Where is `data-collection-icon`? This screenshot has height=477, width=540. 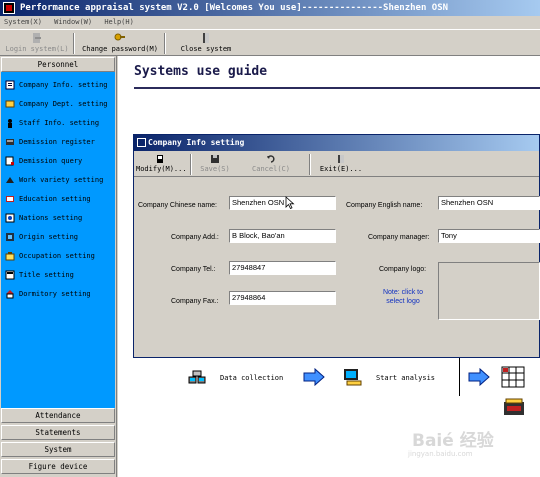
data-collection-icon is located at coordinates (197, 378).